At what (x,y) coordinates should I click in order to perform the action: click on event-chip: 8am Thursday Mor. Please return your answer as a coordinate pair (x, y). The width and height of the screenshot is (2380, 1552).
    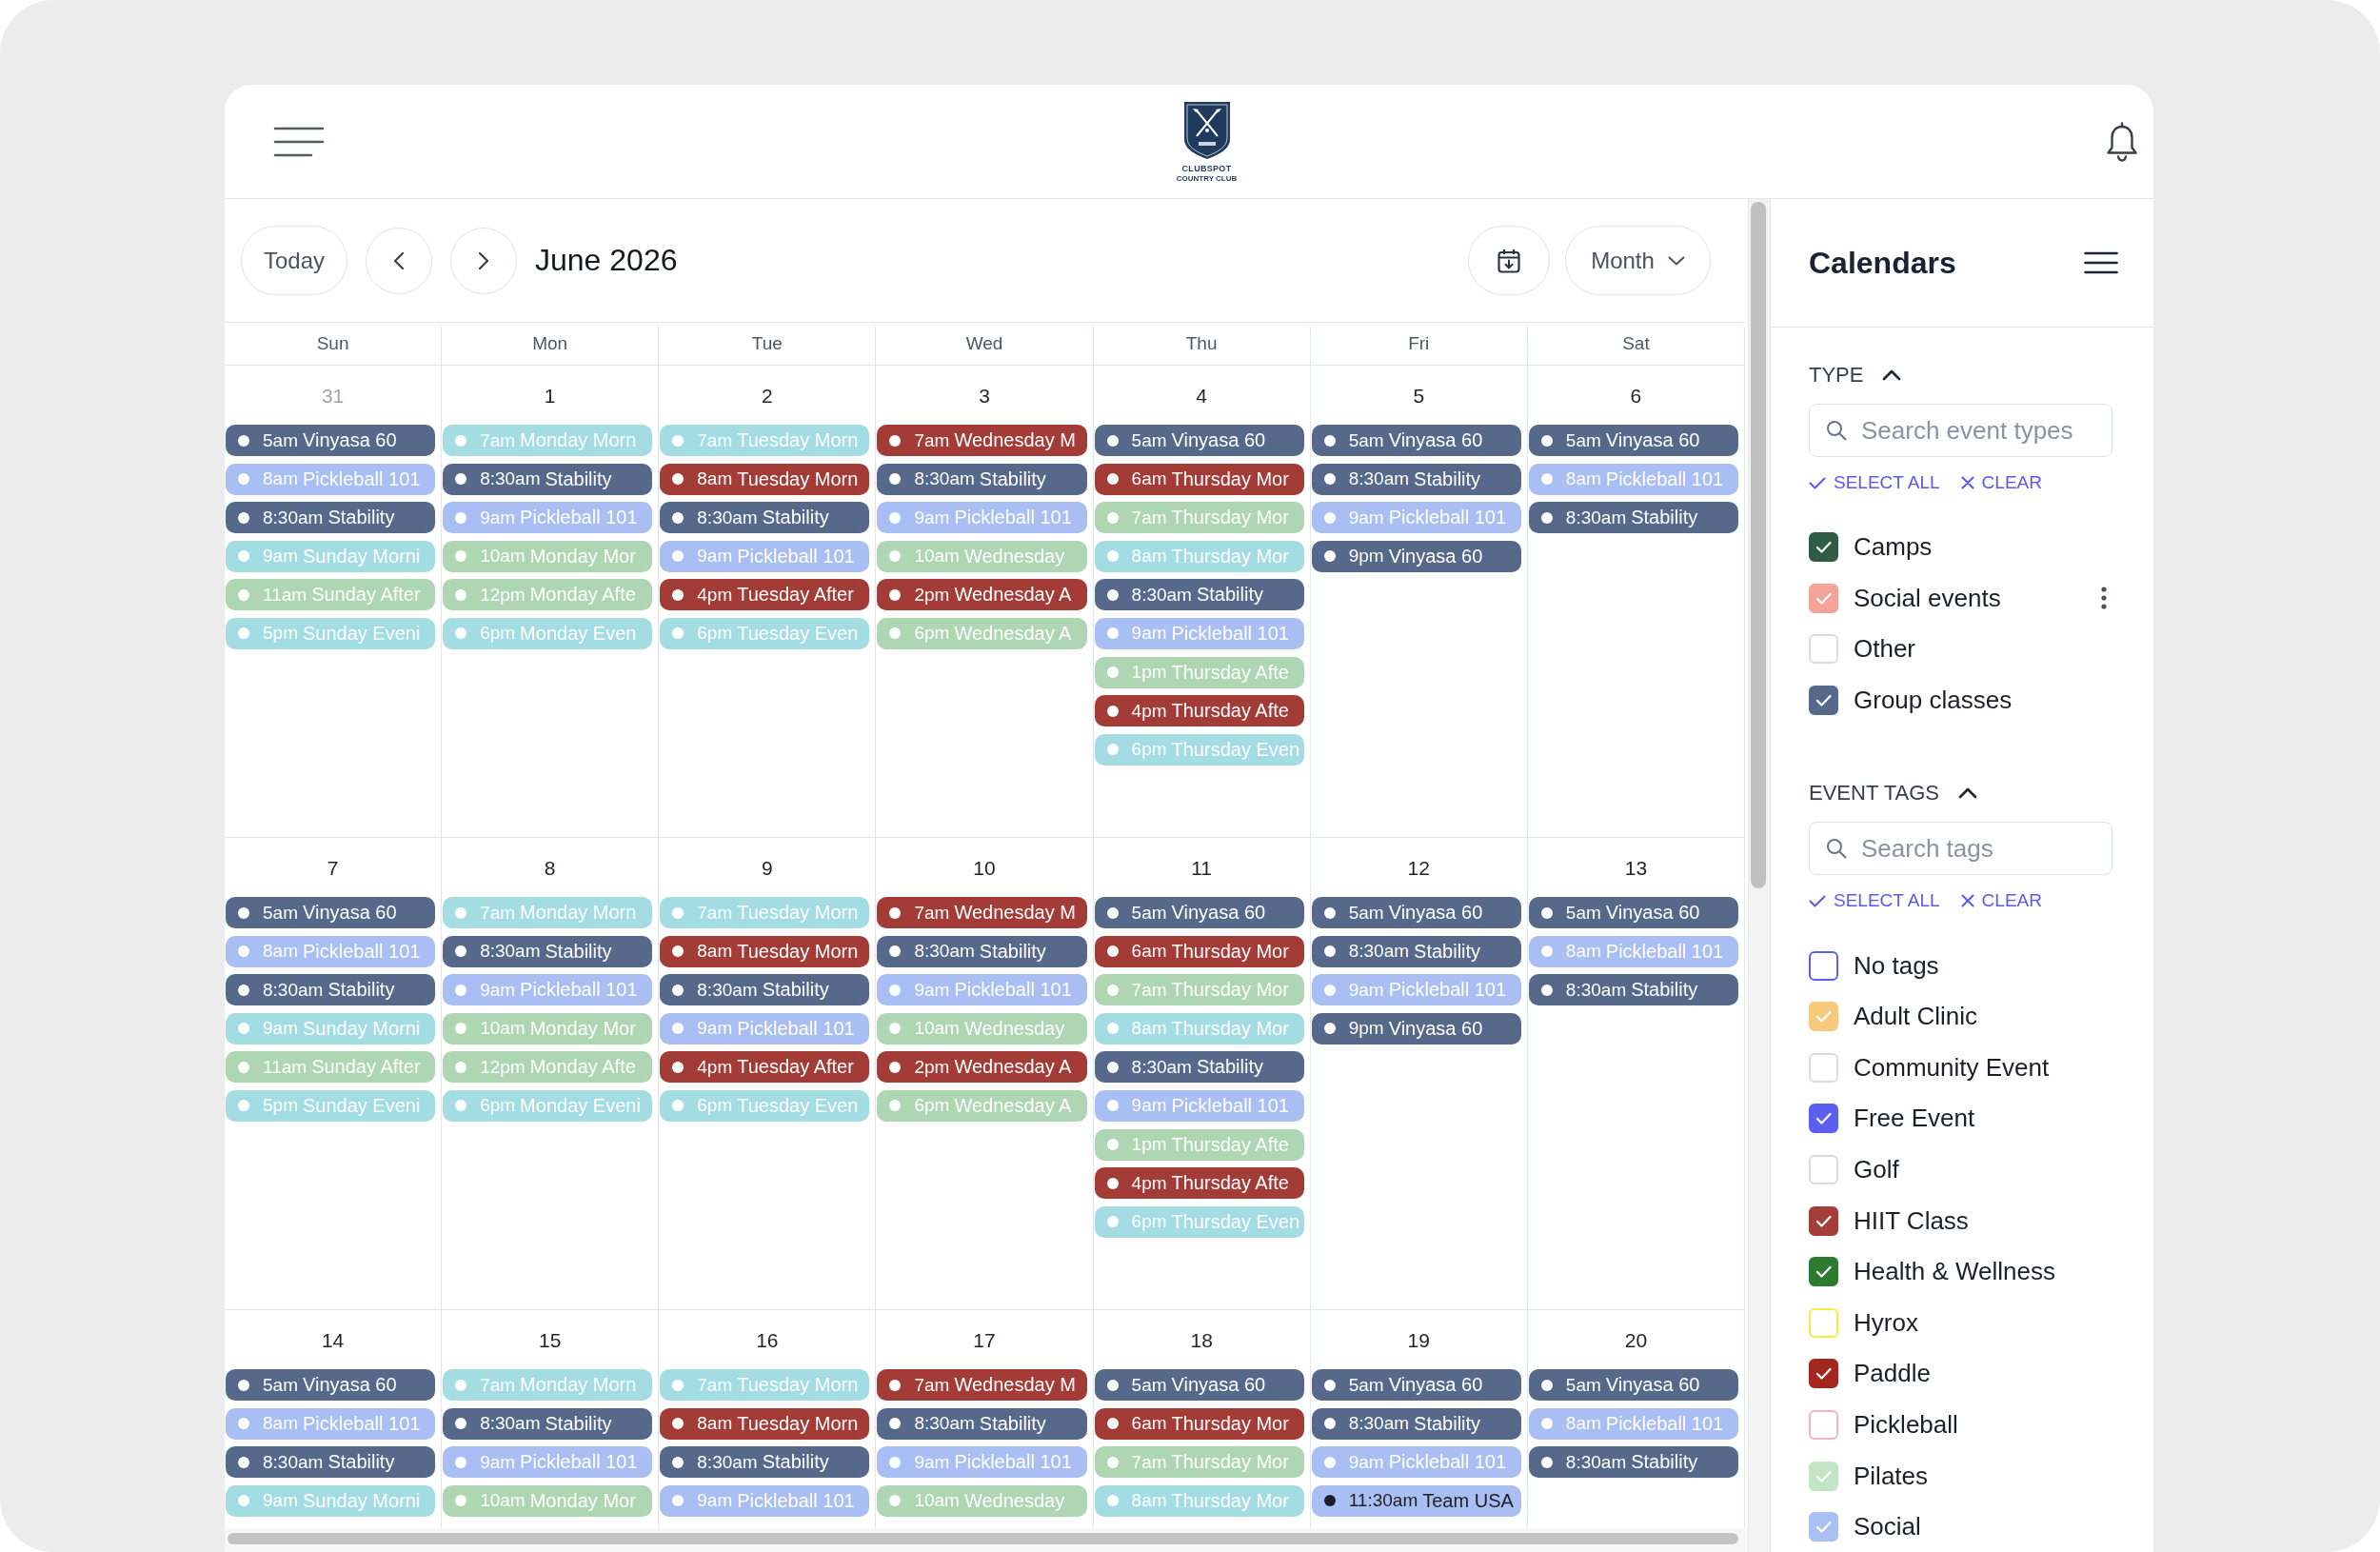
    Looking at the image, I should click on (1199, 1029).